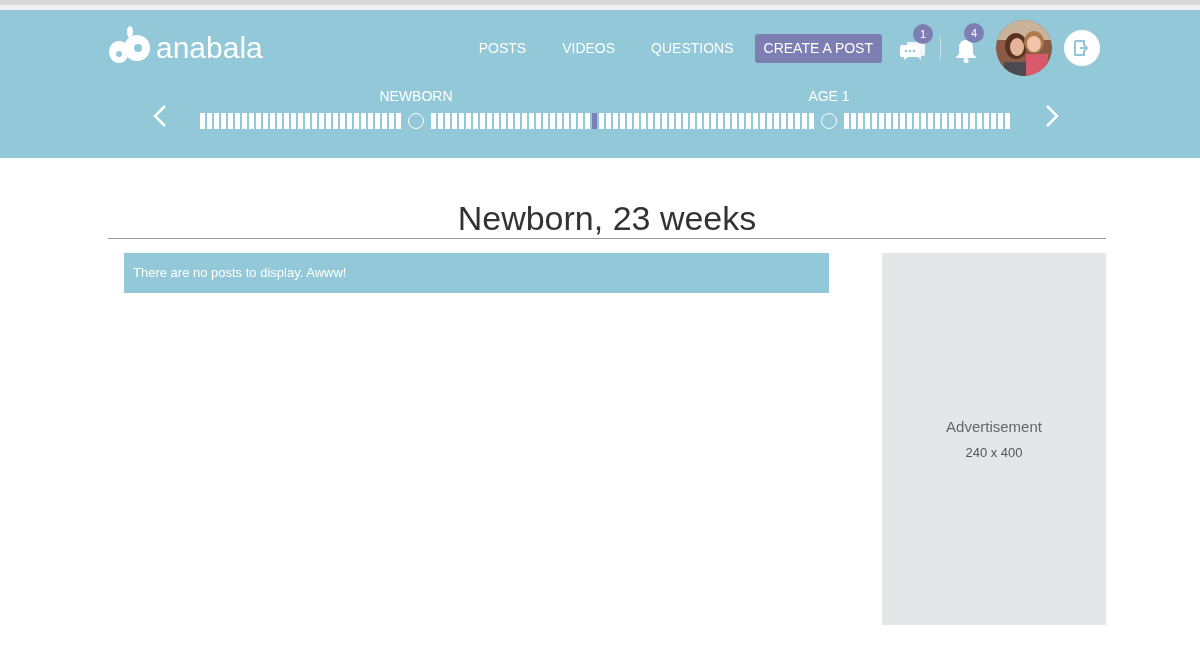 The height and width of the screenshot is (651, 1200). What do you see at coordinates (589, 48) in the screenshot?
I see `nav-link: VIDEOS` at bounding box center [589, 48].